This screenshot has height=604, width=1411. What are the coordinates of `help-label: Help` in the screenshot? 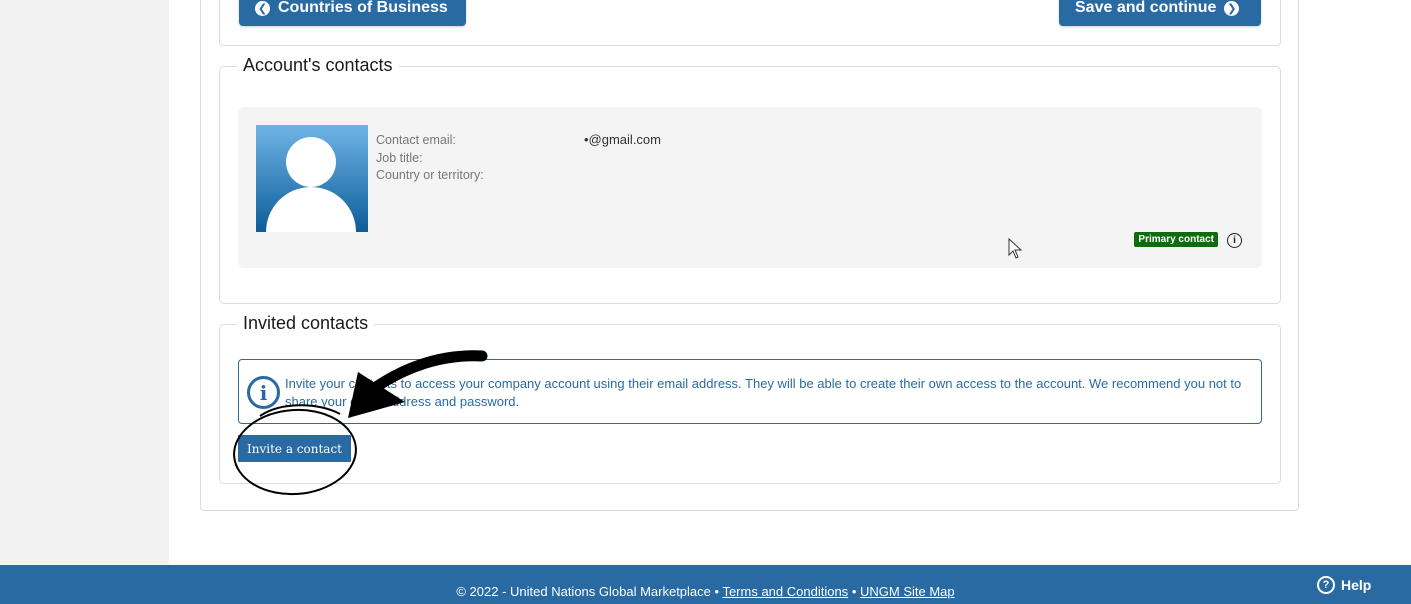 It's located at (1356, 584).